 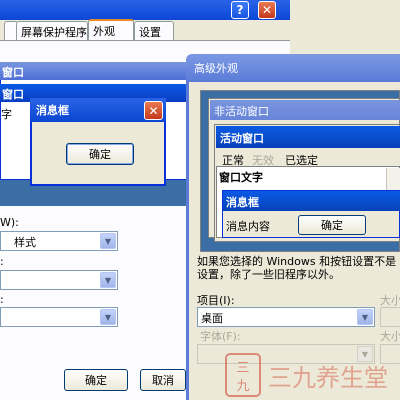 What do you see at coordinates (390, 317) in the screenshot?
I see `size-field` at bounding box center [390, 317].